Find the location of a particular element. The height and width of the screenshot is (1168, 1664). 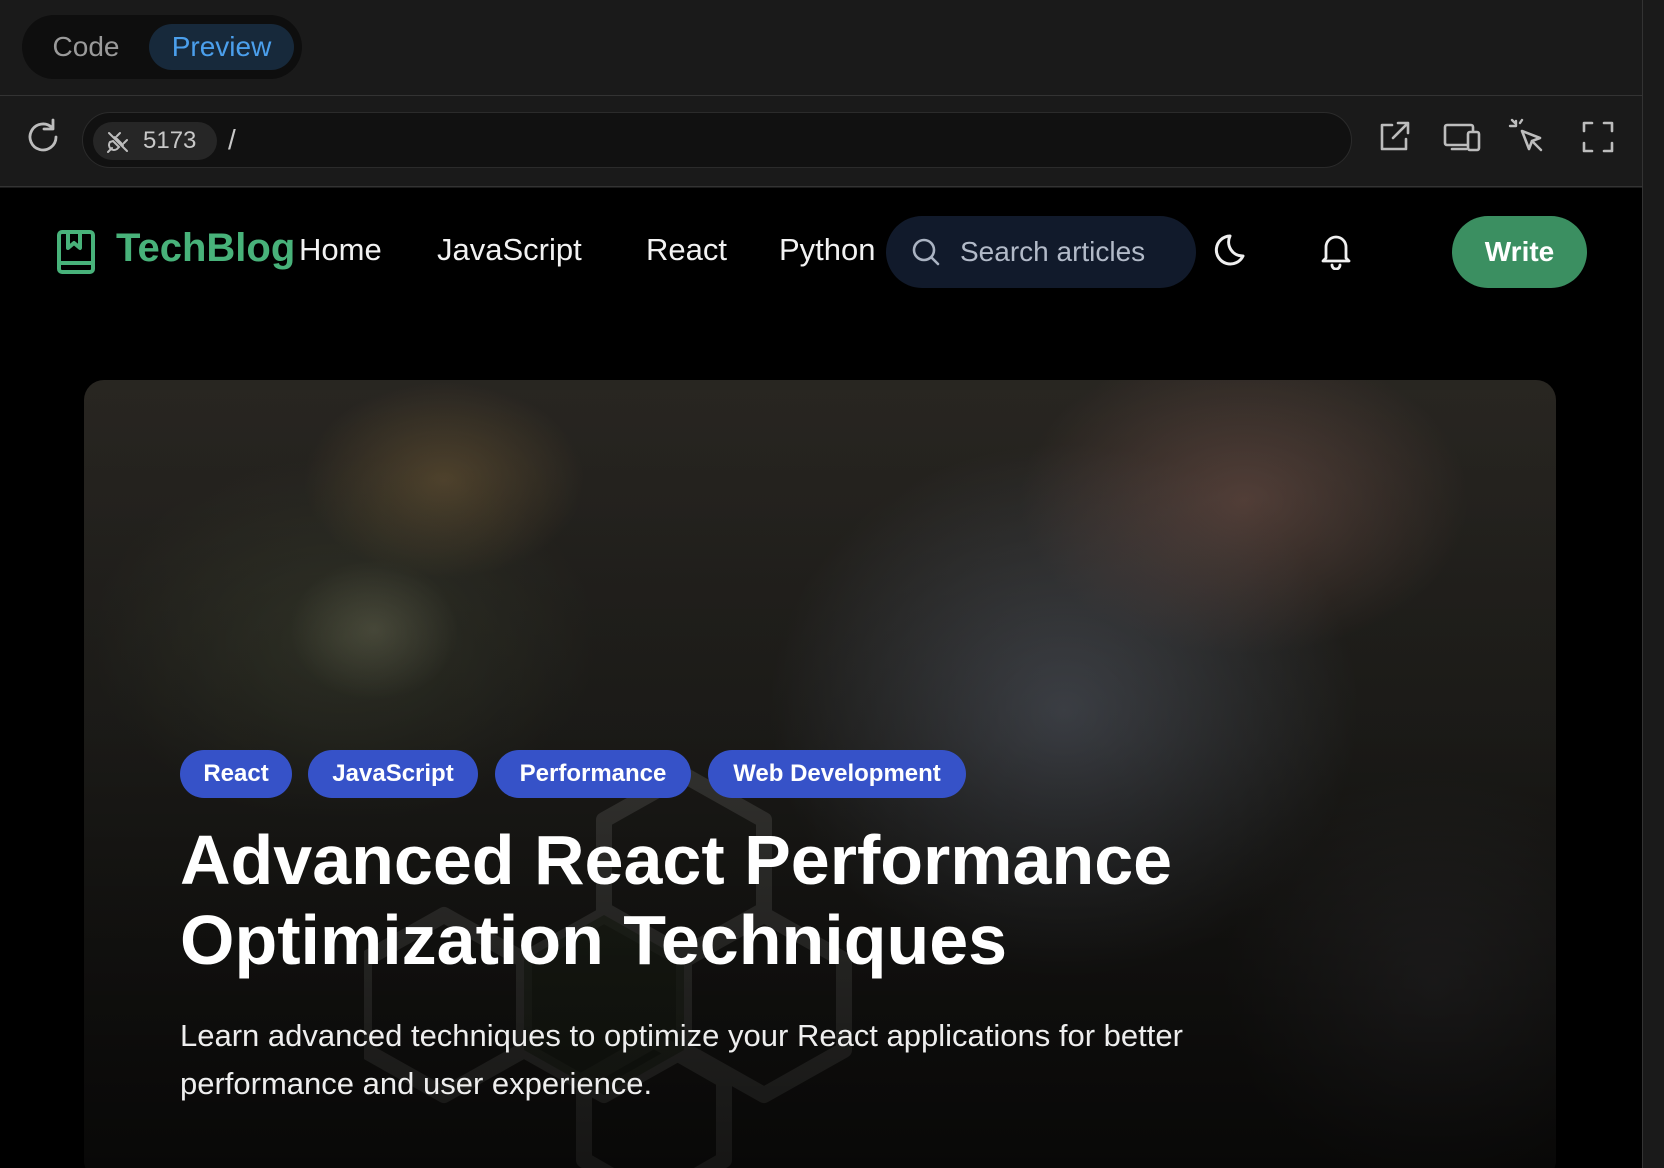

responsive-devices-icon is located at coordinates (1462, 137).